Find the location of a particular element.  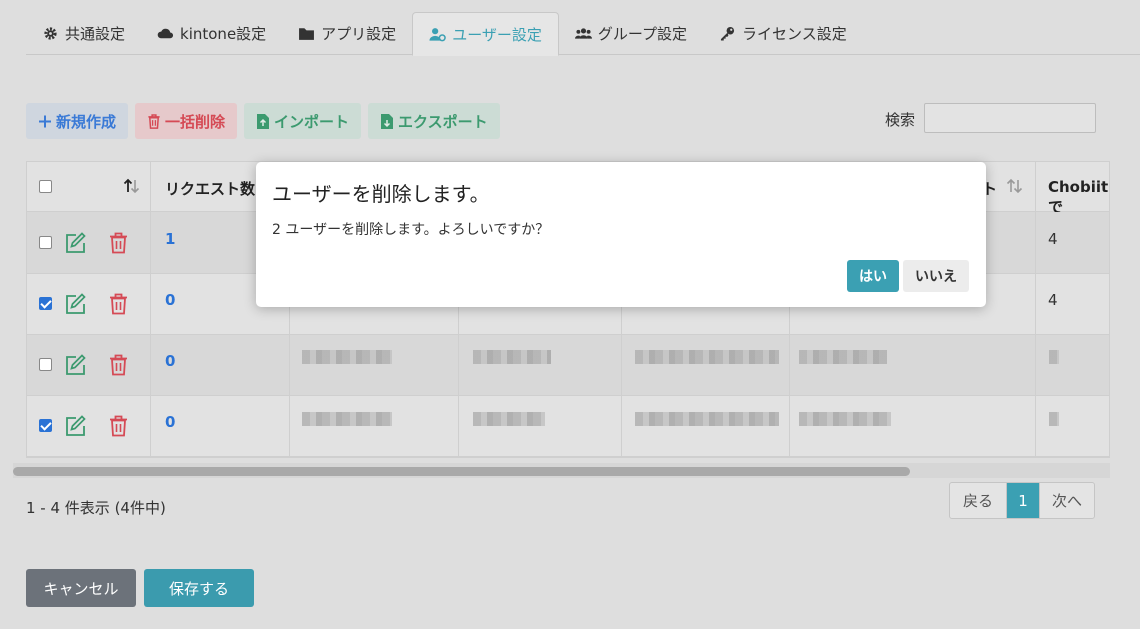

import-button: インポート is located at coordinates (303, 121).